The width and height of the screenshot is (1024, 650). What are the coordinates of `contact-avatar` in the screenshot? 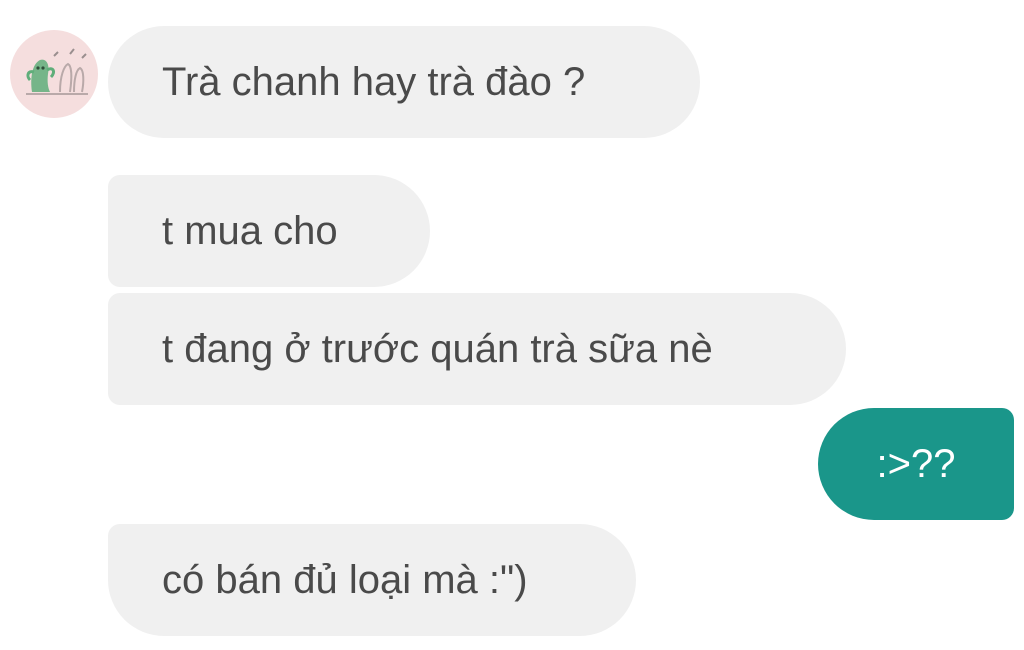 It's located at (54, 74).